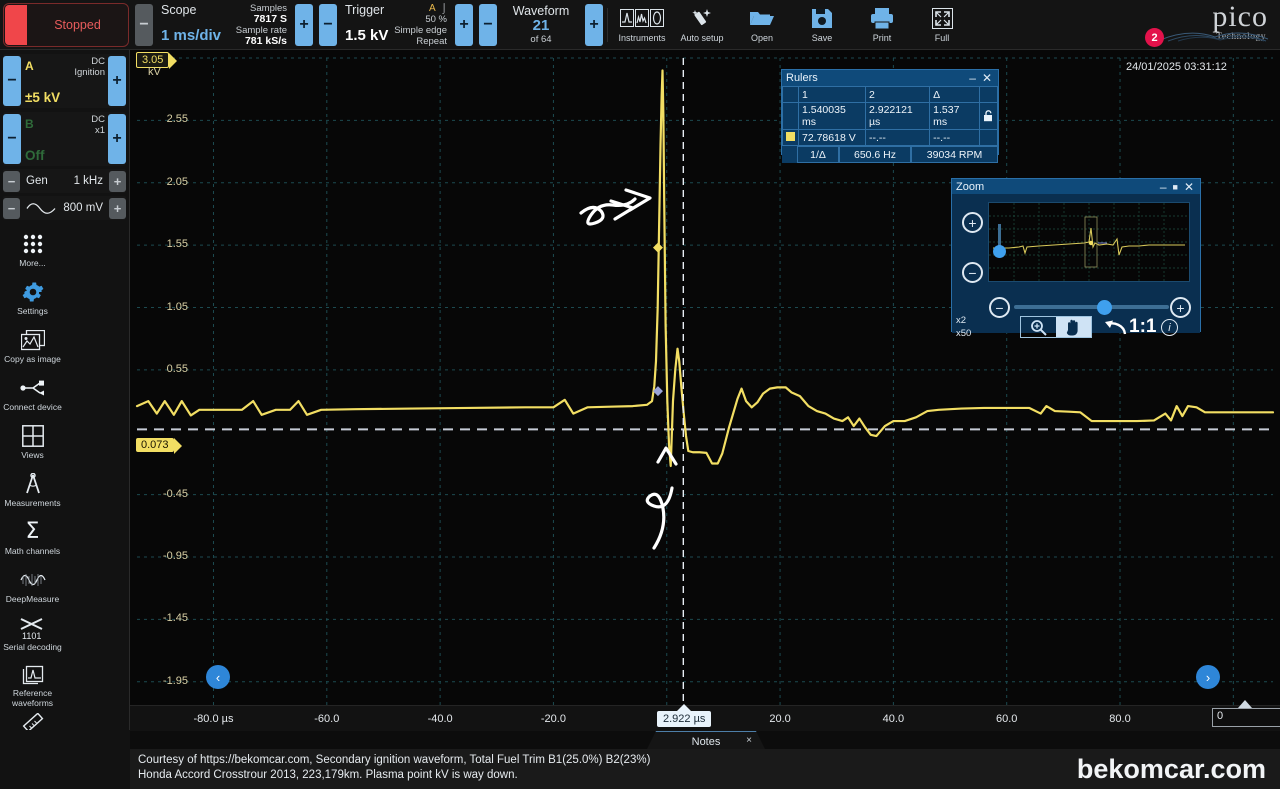 Image resolution: width=1280 pixels, height=789 pixels. I want to click on sidebar-item-views: Views, so click(32, 444).